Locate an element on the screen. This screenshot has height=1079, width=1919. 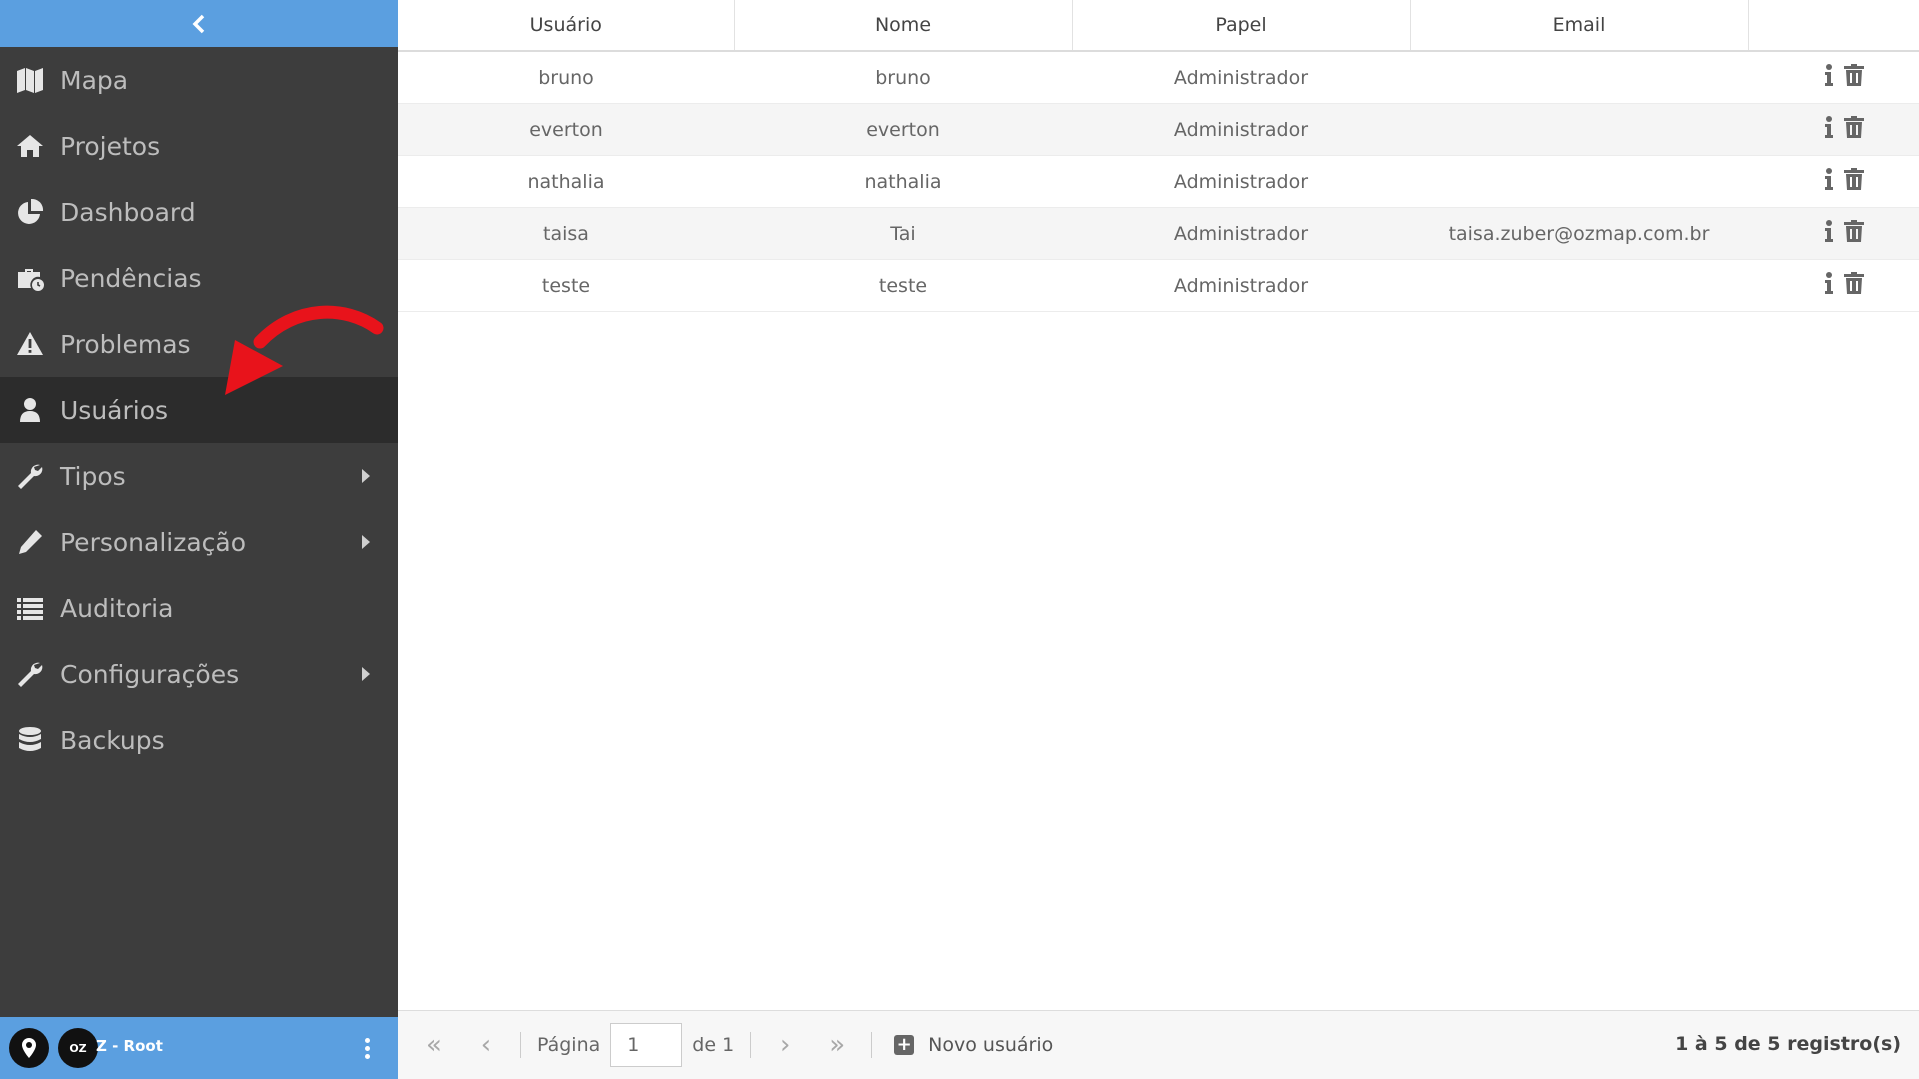
page-label: Página is located at coordinates (569, 1045).